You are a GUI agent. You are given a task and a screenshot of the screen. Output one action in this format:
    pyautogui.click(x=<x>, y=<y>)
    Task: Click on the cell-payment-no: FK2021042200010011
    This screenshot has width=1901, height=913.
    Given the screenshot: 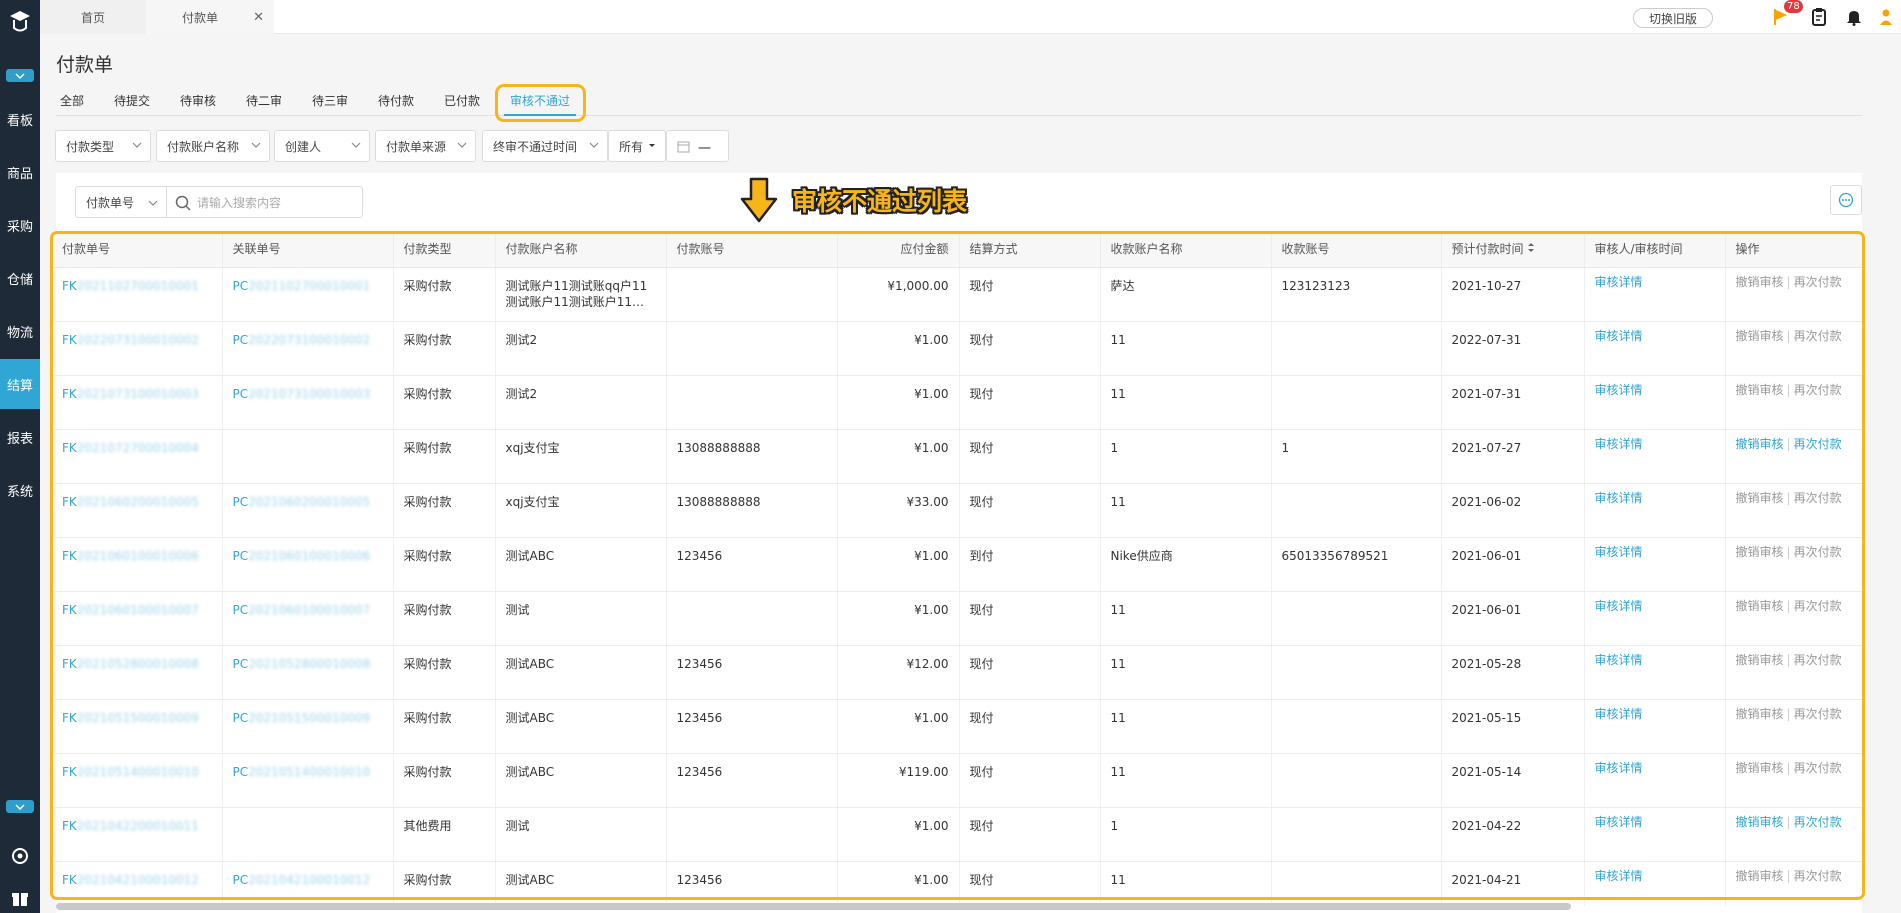 What is the action you would take?
    pyautogui.click(x=137, y=834)
    